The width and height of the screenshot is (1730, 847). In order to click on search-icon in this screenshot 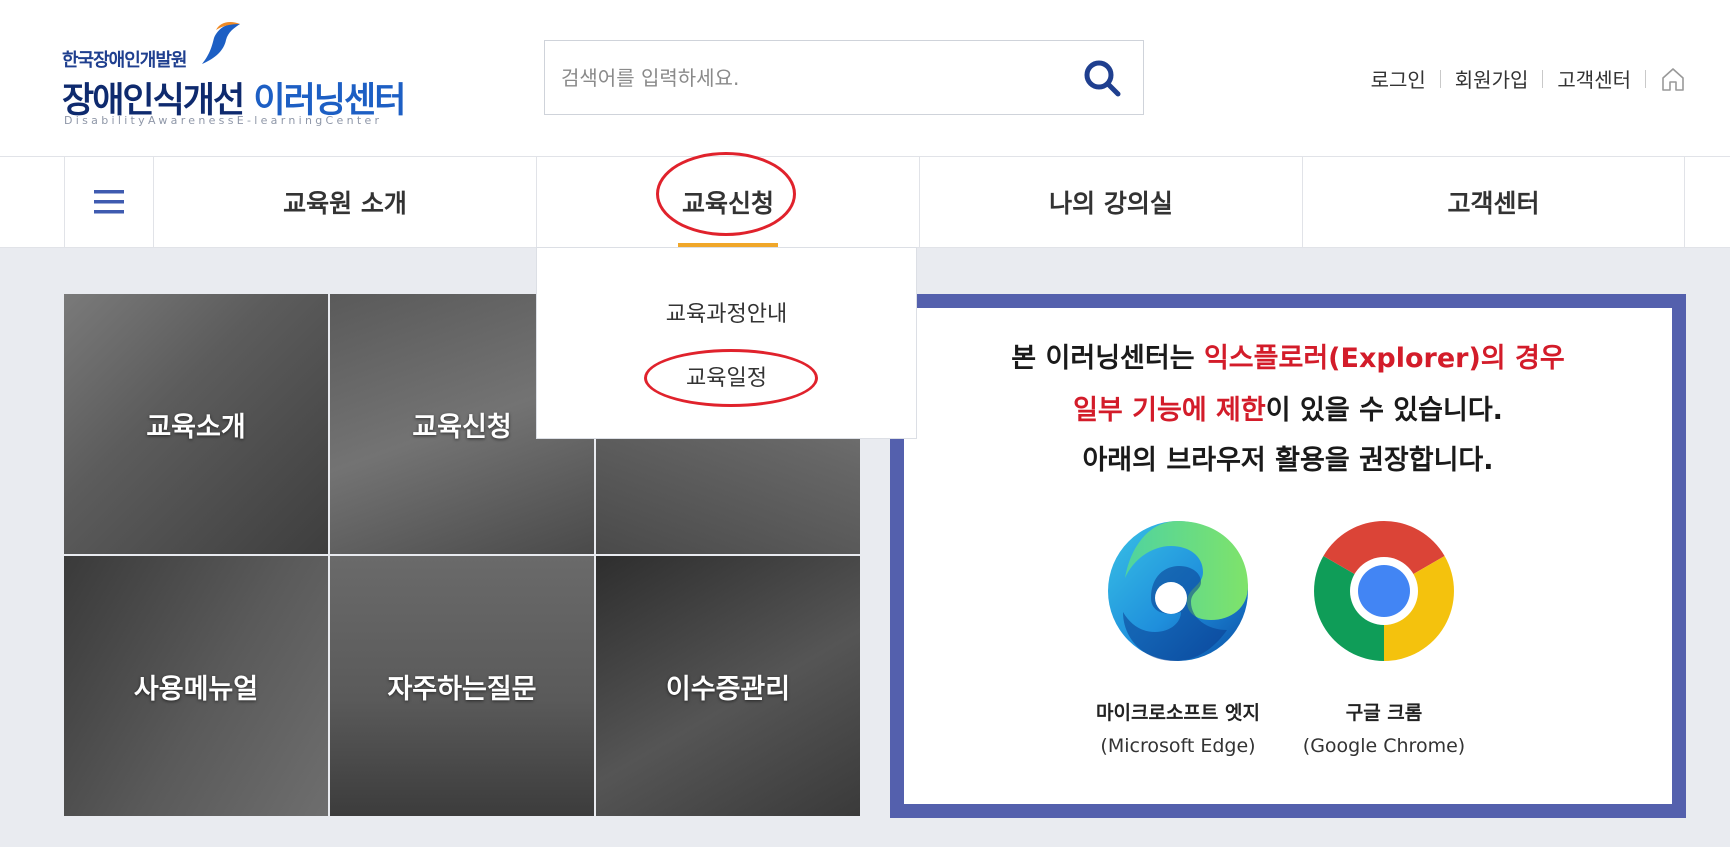, I will do `click(1102, 78)`.